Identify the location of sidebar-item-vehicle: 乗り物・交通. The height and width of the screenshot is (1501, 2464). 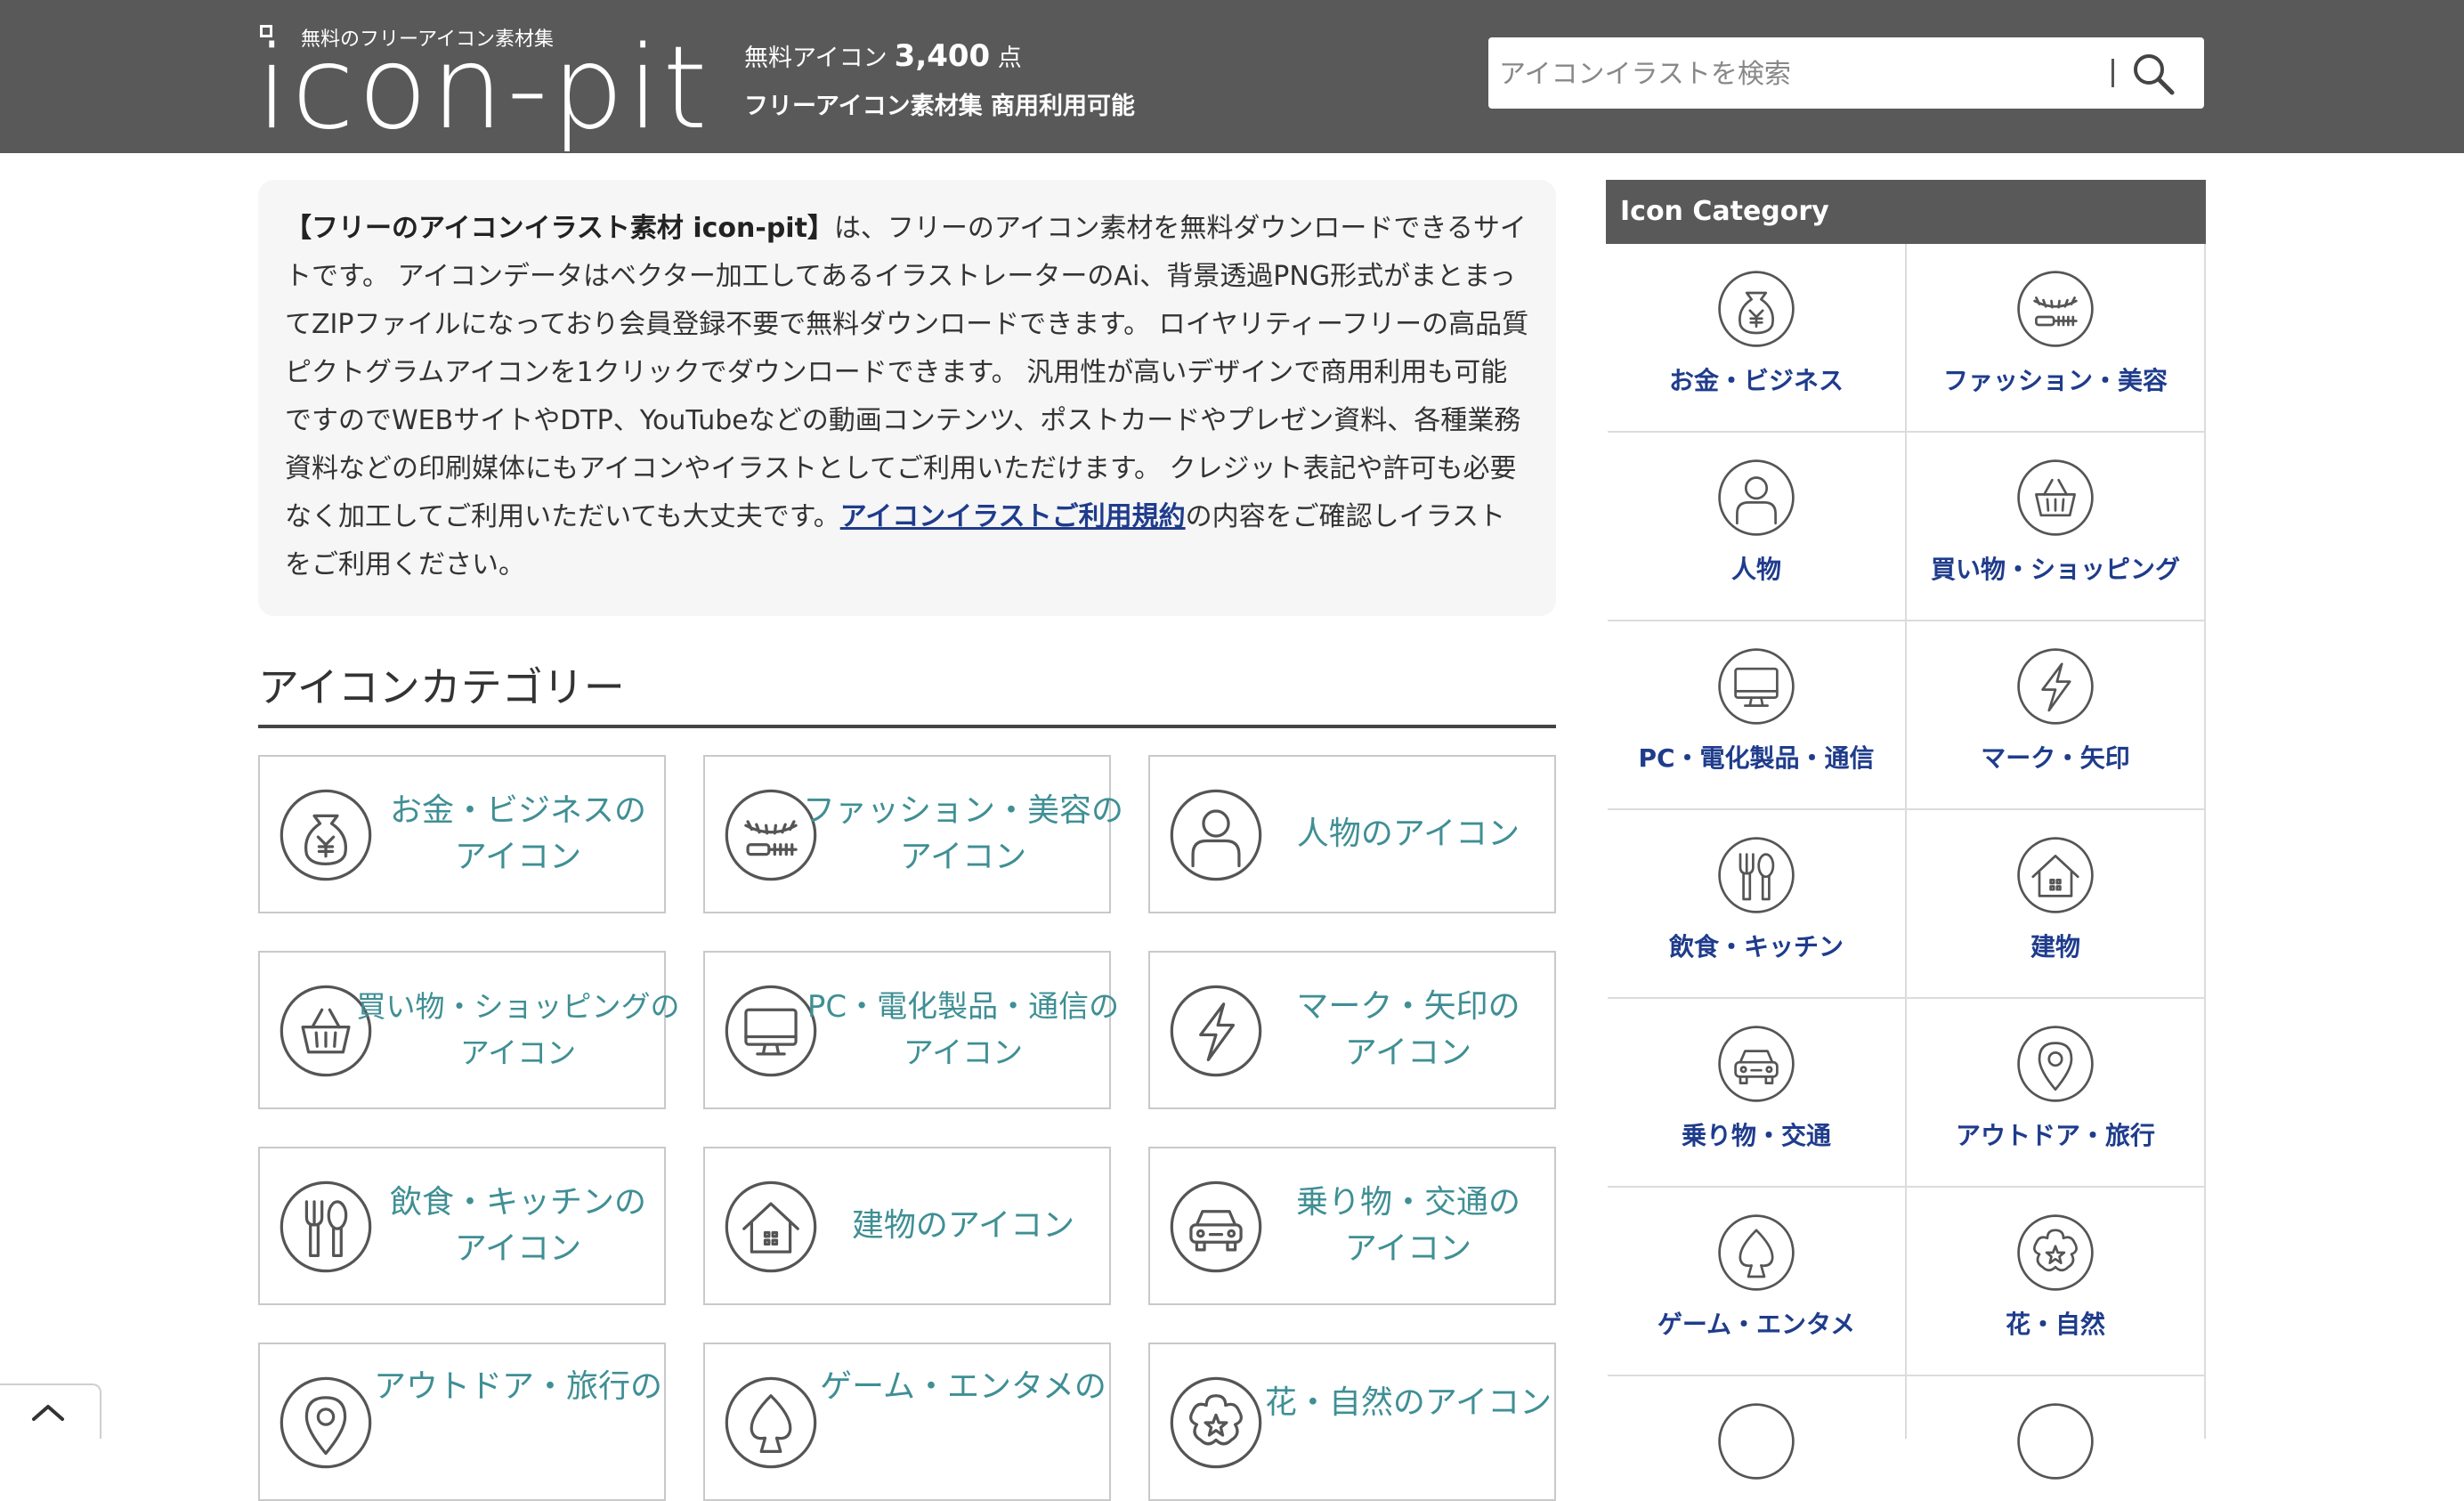
(1757, 1093).